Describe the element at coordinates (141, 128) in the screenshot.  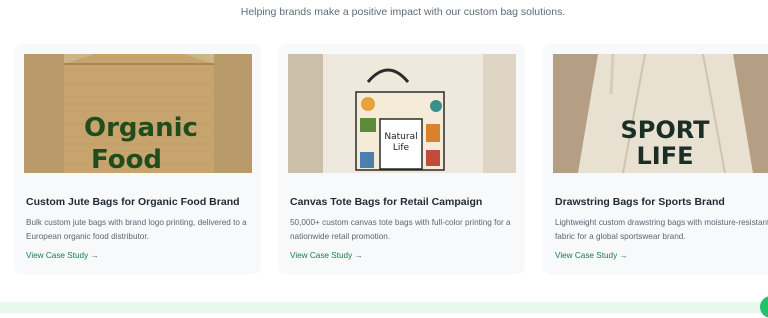
I see `jute-bag-print-line1: Organic` at that location.